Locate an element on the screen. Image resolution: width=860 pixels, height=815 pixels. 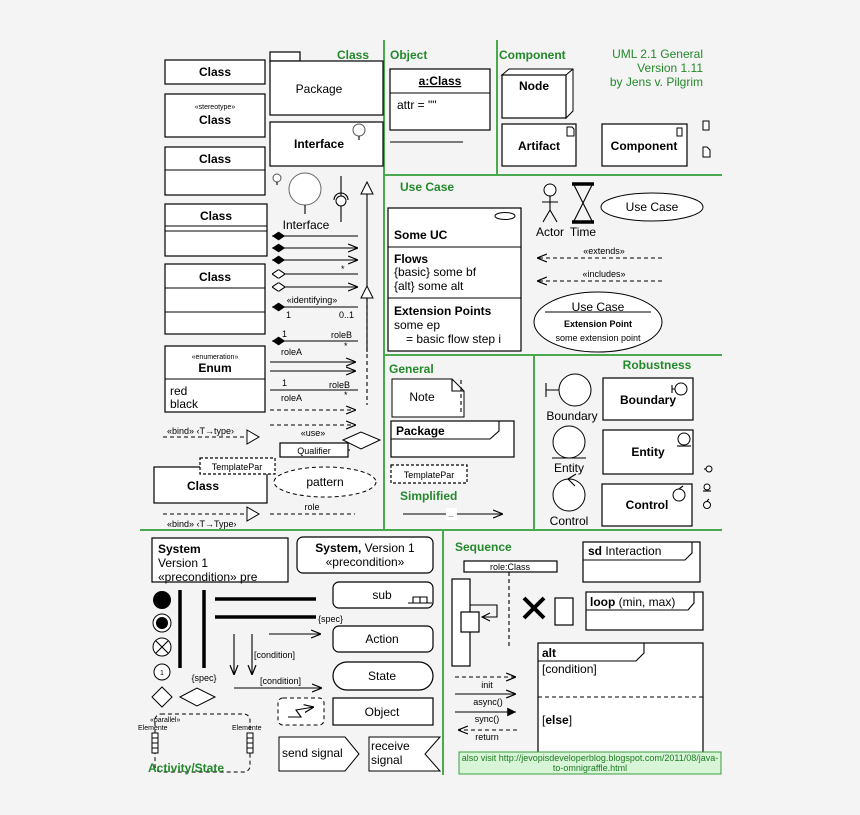
artifact-shape: Artifact is located at coordinates (539, 145).